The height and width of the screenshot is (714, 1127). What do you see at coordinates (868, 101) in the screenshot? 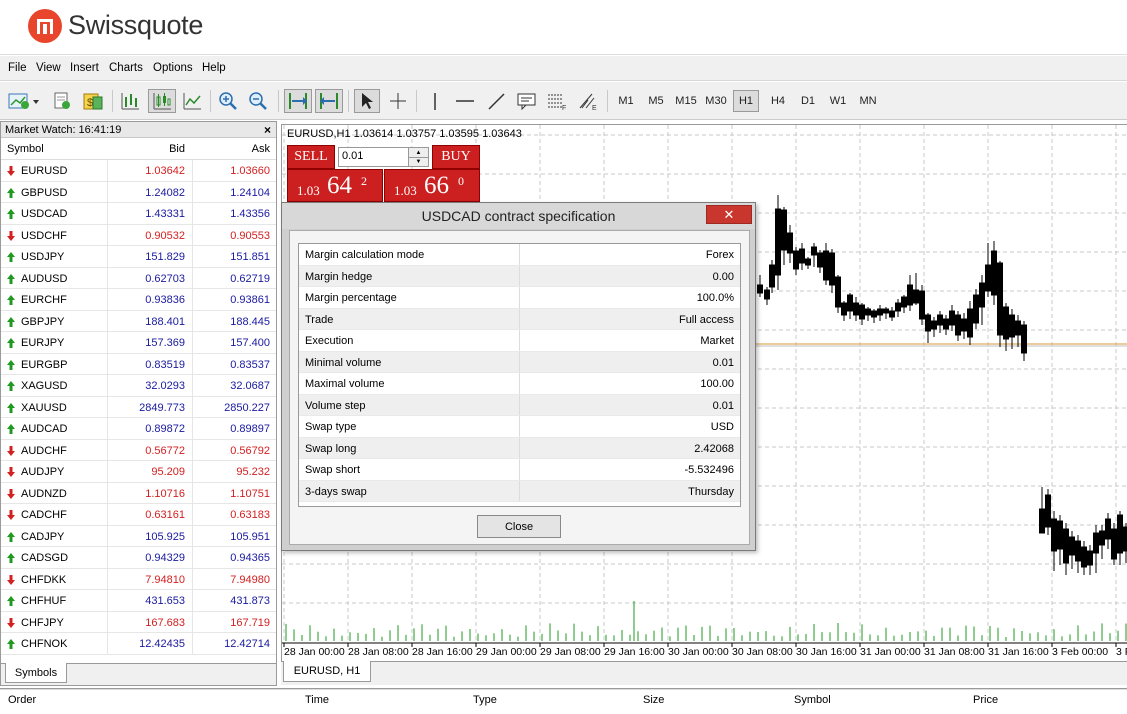
I see `timeframe-mn-button: MN` at bounding box center [868, 101].